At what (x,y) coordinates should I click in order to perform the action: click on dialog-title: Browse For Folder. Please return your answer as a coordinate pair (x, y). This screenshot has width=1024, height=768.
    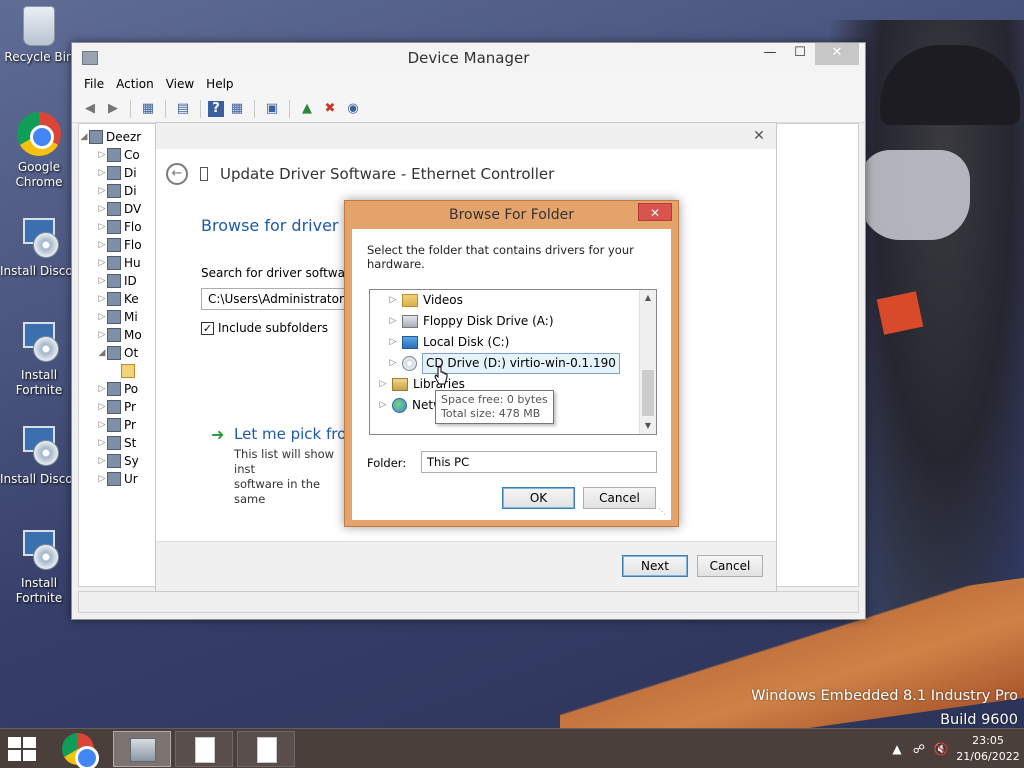
    Looking at the image, I should click on (511, 215).